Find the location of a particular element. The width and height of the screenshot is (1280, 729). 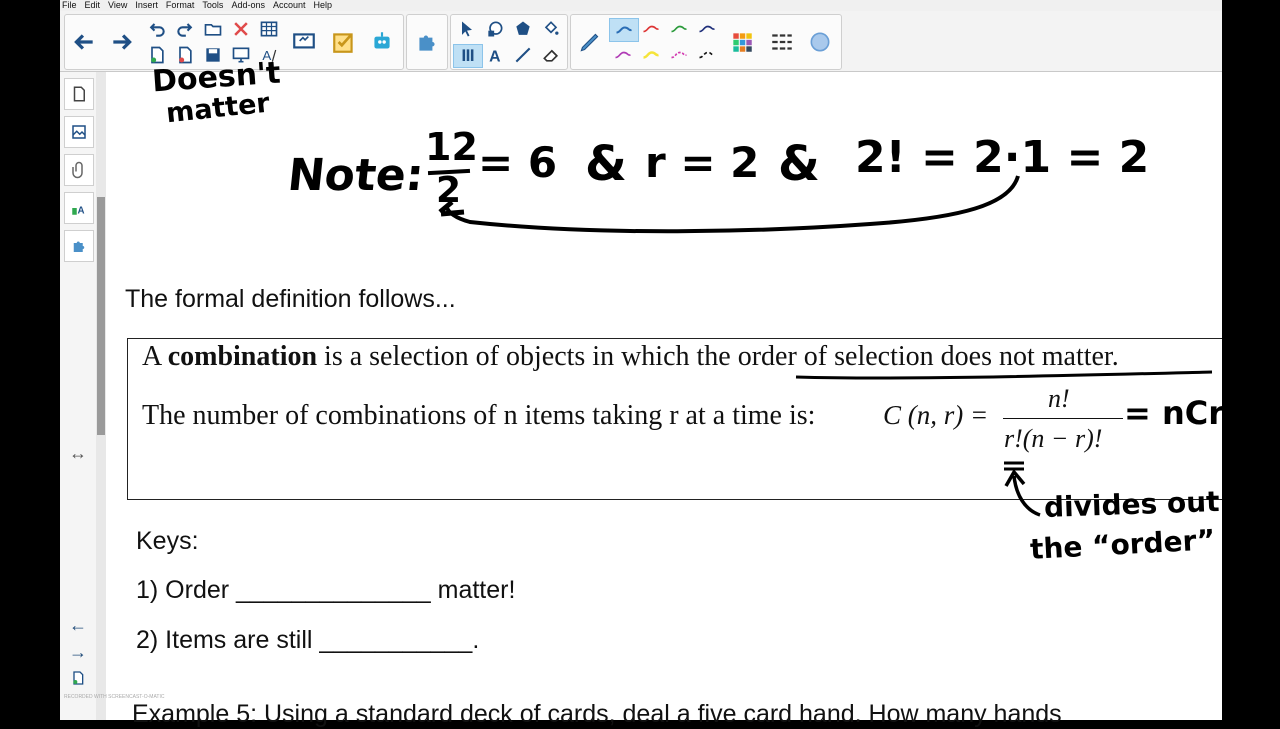

line-icon is located at coordinates (523, 55).